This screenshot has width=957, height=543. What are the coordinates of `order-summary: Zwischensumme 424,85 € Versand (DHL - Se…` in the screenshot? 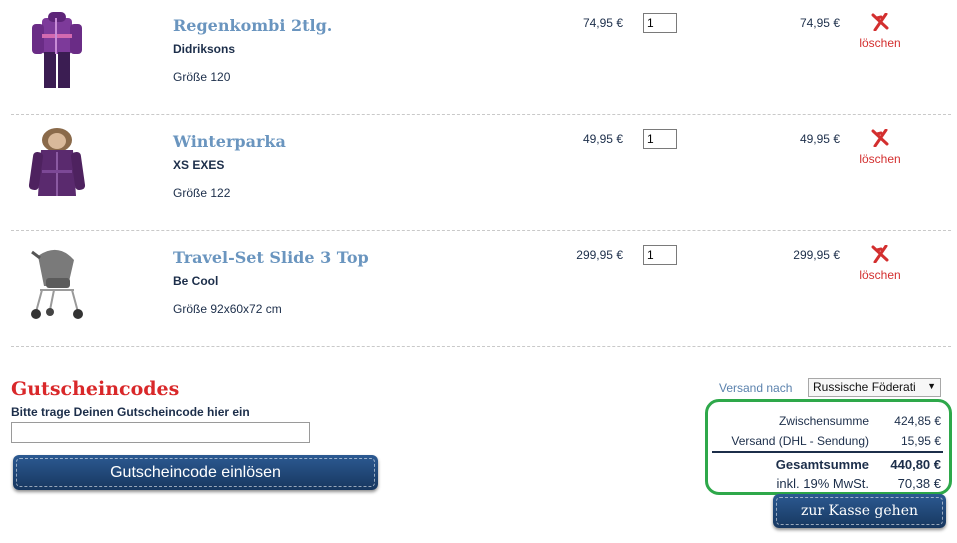 It's located at (828, 447).